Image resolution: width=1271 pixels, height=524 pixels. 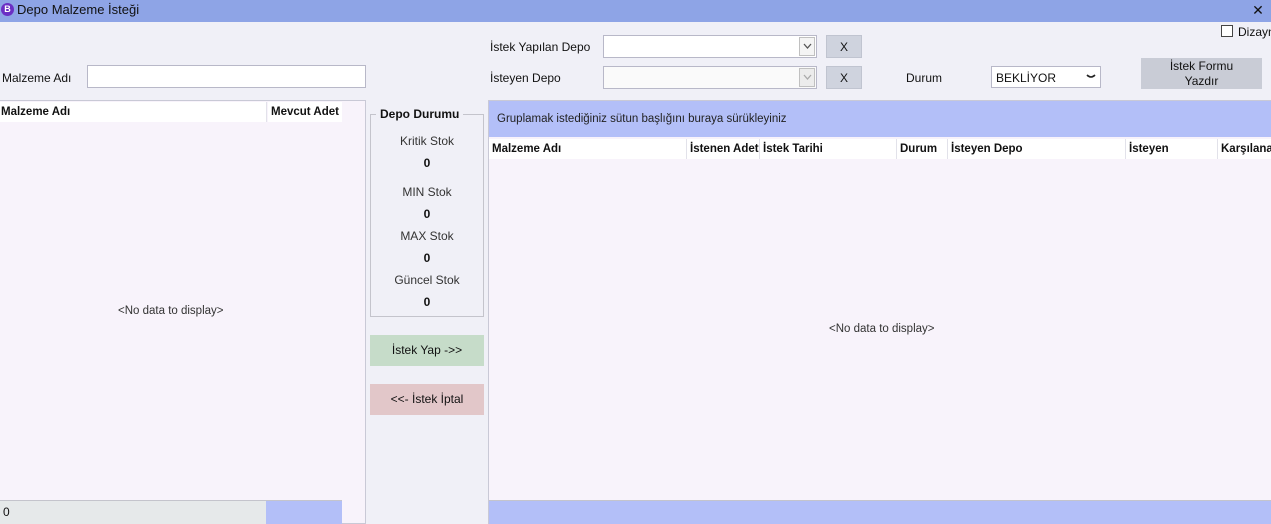 I want to click on column-header-stock-qty: Mevcut Adet, so click(x=305, y=112).